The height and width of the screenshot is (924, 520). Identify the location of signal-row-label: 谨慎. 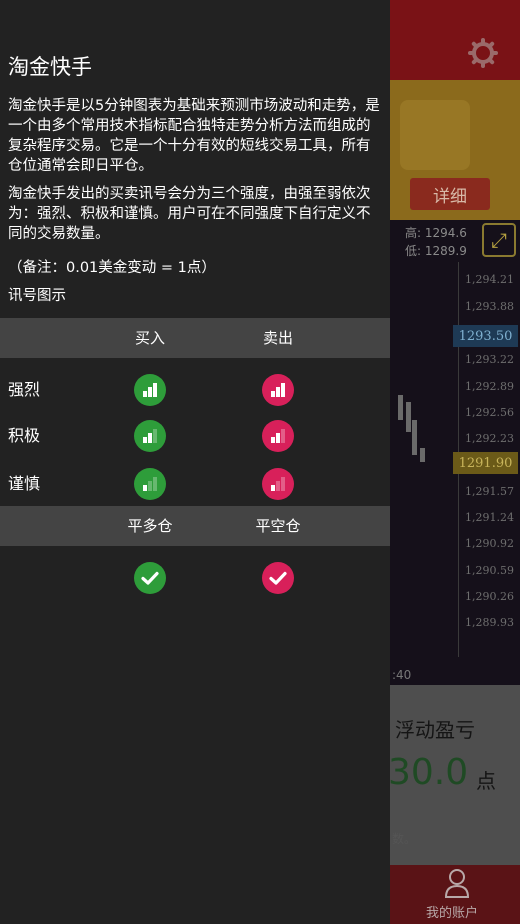
(24, 483).